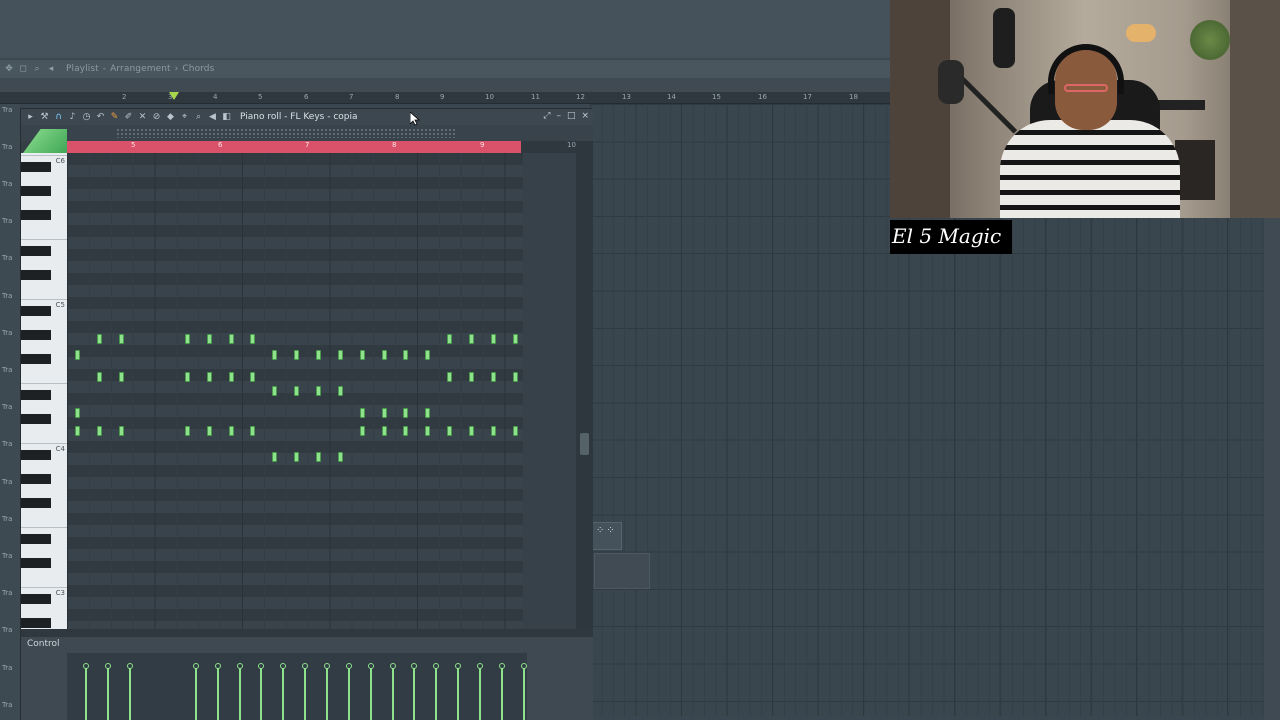 The height and width of the screenshot is (720, 1280). Describe the element at coordinates (584, 385) in the screenshot. I see `piano-roll-vertical-scrollbar` at that location.